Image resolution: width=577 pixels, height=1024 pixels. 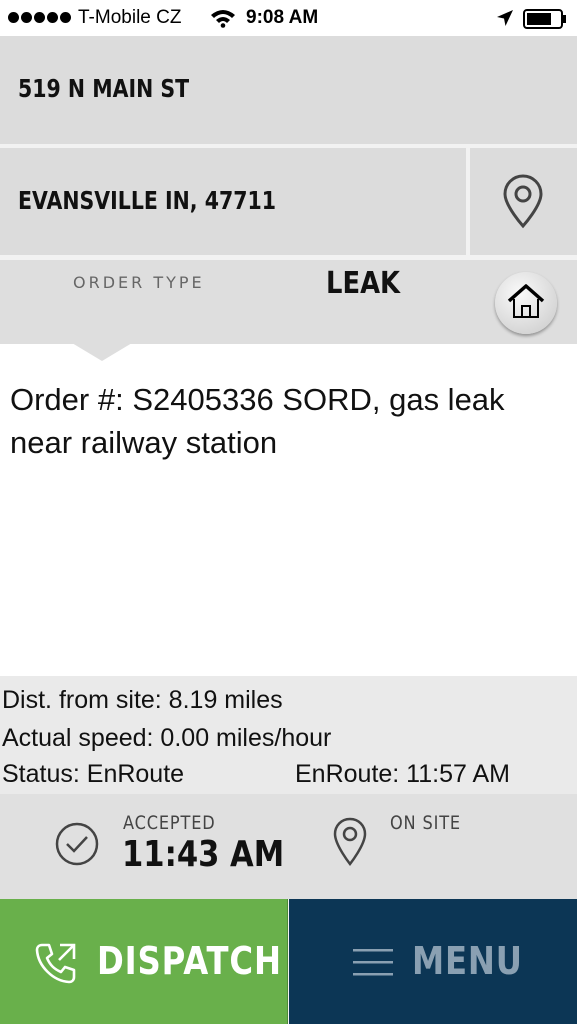 I want to click on map-pin-button, so click(x=523, y=201).